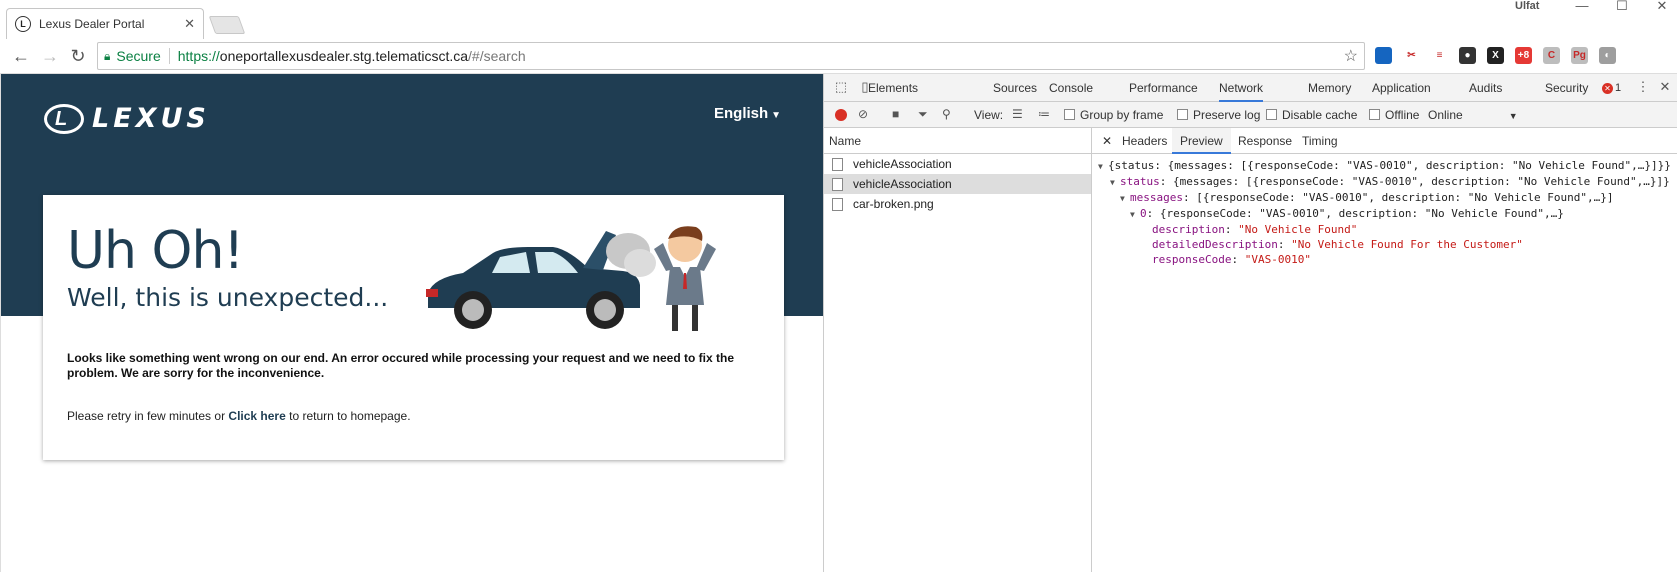 This screenshot has height=572, width=1677. I want to click on ext-icon-9: ◐, so click(1607, 55).